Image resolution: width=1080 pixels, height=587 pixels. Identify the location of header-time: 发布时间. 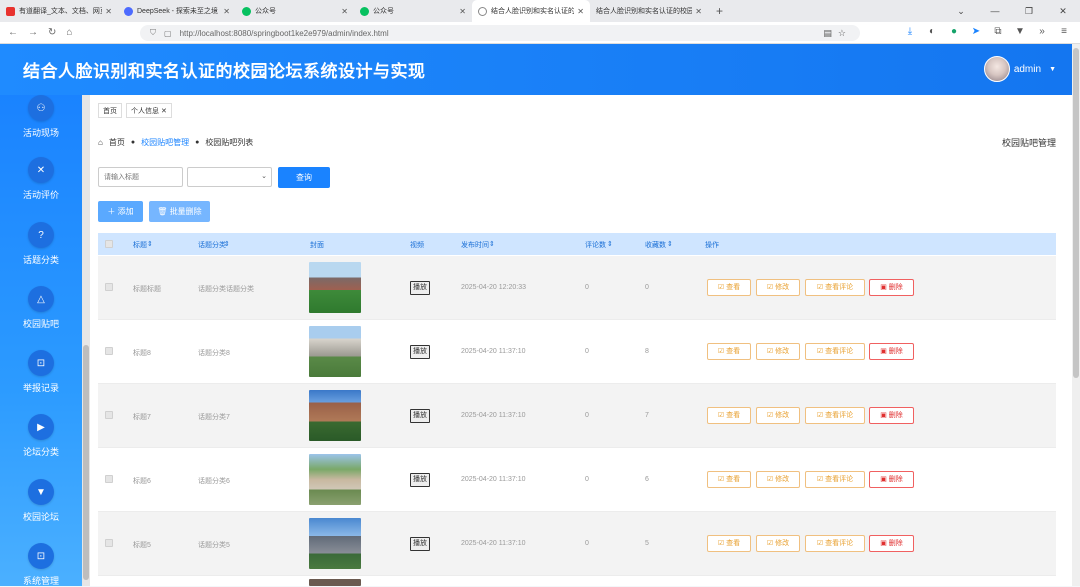
(475, 245).